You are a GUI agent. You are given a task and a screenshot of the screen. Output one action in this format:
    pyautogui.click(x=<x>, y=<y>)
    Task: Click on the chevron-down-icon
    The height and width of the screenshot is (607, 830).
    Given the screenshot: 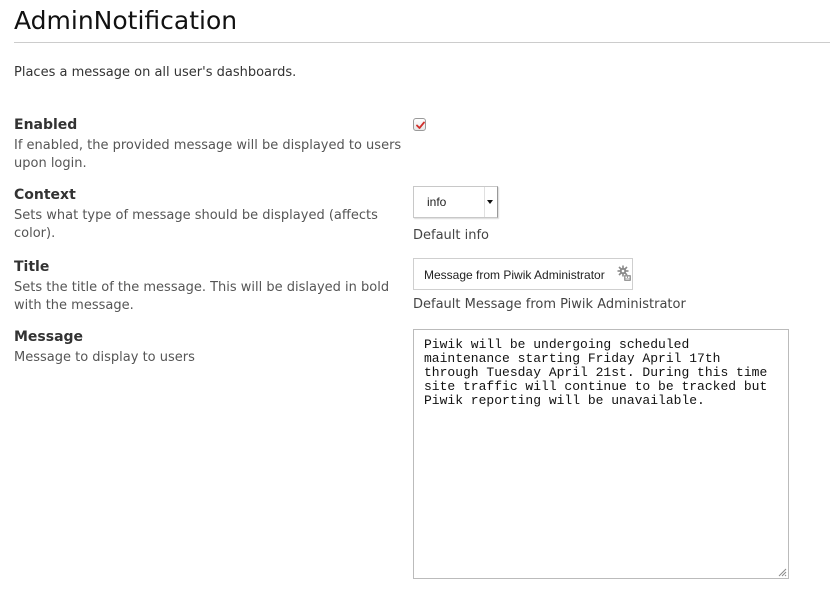 What is the action you would take?
    pyautogui.click(x=490, y=202)
    